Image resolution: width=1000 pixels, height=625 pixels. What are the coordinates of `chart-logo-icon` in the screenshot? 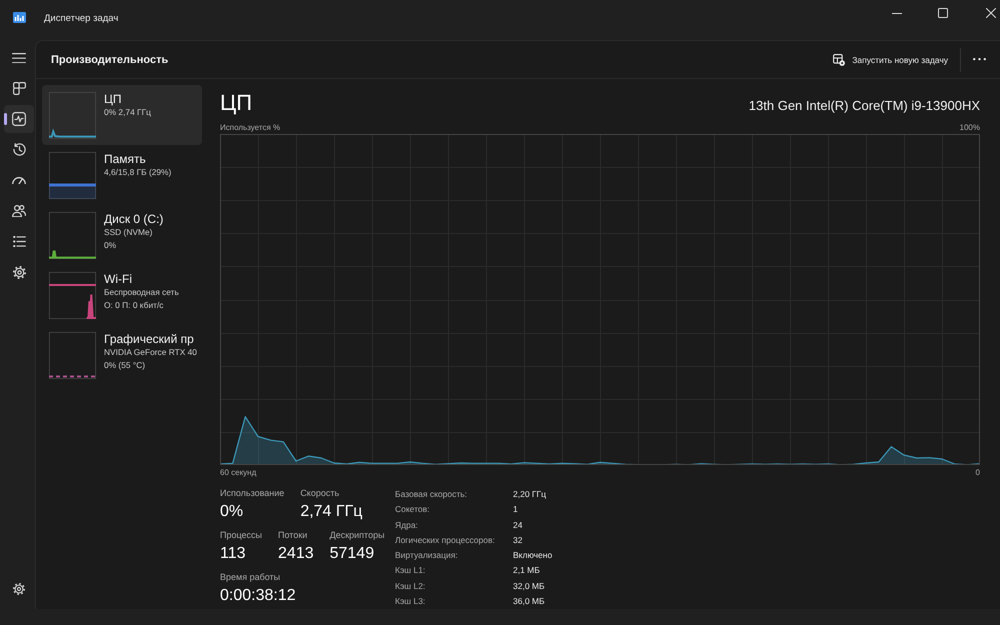 It's located at (19, 17).